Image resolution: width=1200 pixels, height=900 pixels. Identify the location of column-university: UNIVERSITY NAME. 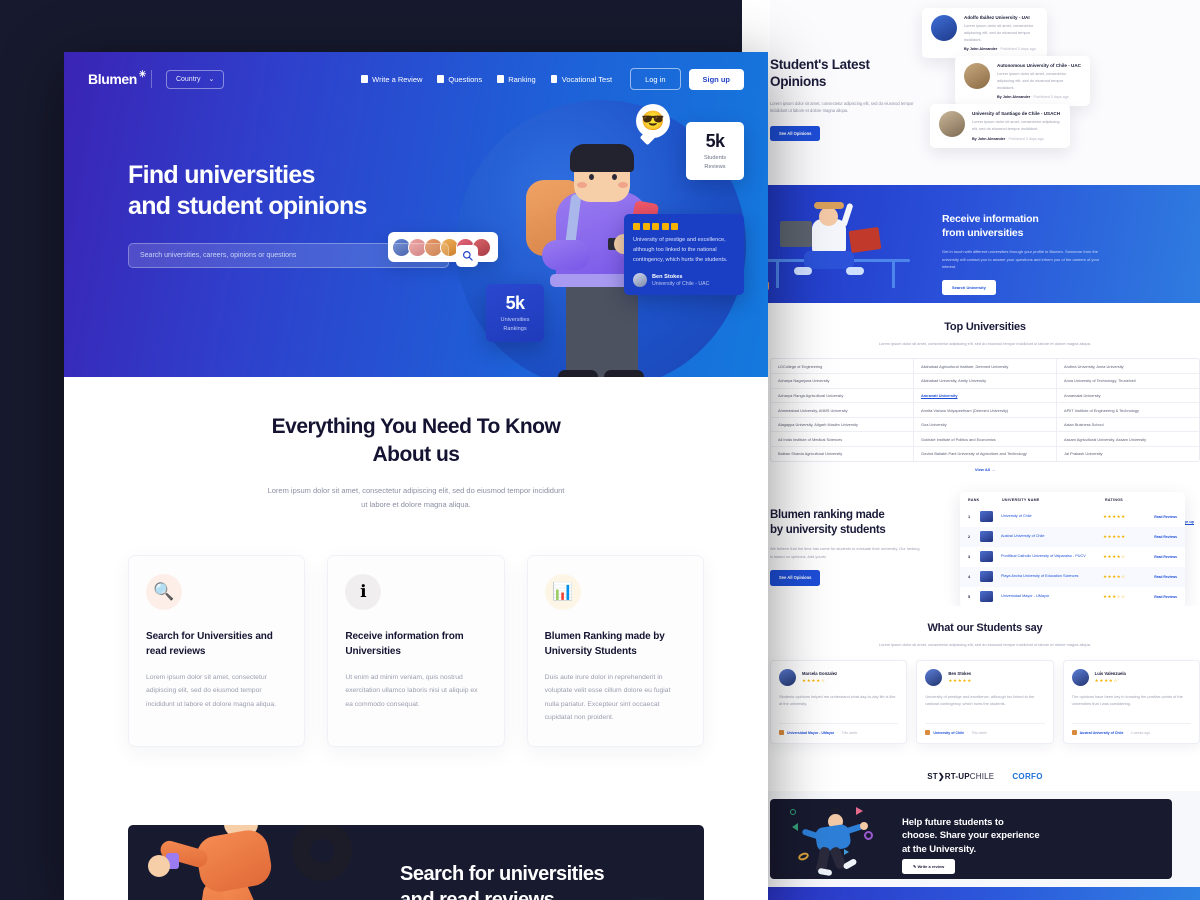
(1053, 500).